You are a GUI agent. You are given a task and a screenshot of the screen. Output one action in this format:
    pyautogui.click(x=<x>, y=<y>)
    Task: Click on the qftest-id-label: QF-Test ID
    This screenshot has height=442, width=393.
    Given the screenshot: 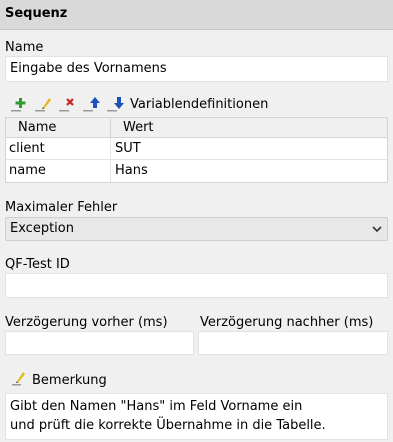 What is the action you would take?
    pyautogui.click(x=37, y=264)
    